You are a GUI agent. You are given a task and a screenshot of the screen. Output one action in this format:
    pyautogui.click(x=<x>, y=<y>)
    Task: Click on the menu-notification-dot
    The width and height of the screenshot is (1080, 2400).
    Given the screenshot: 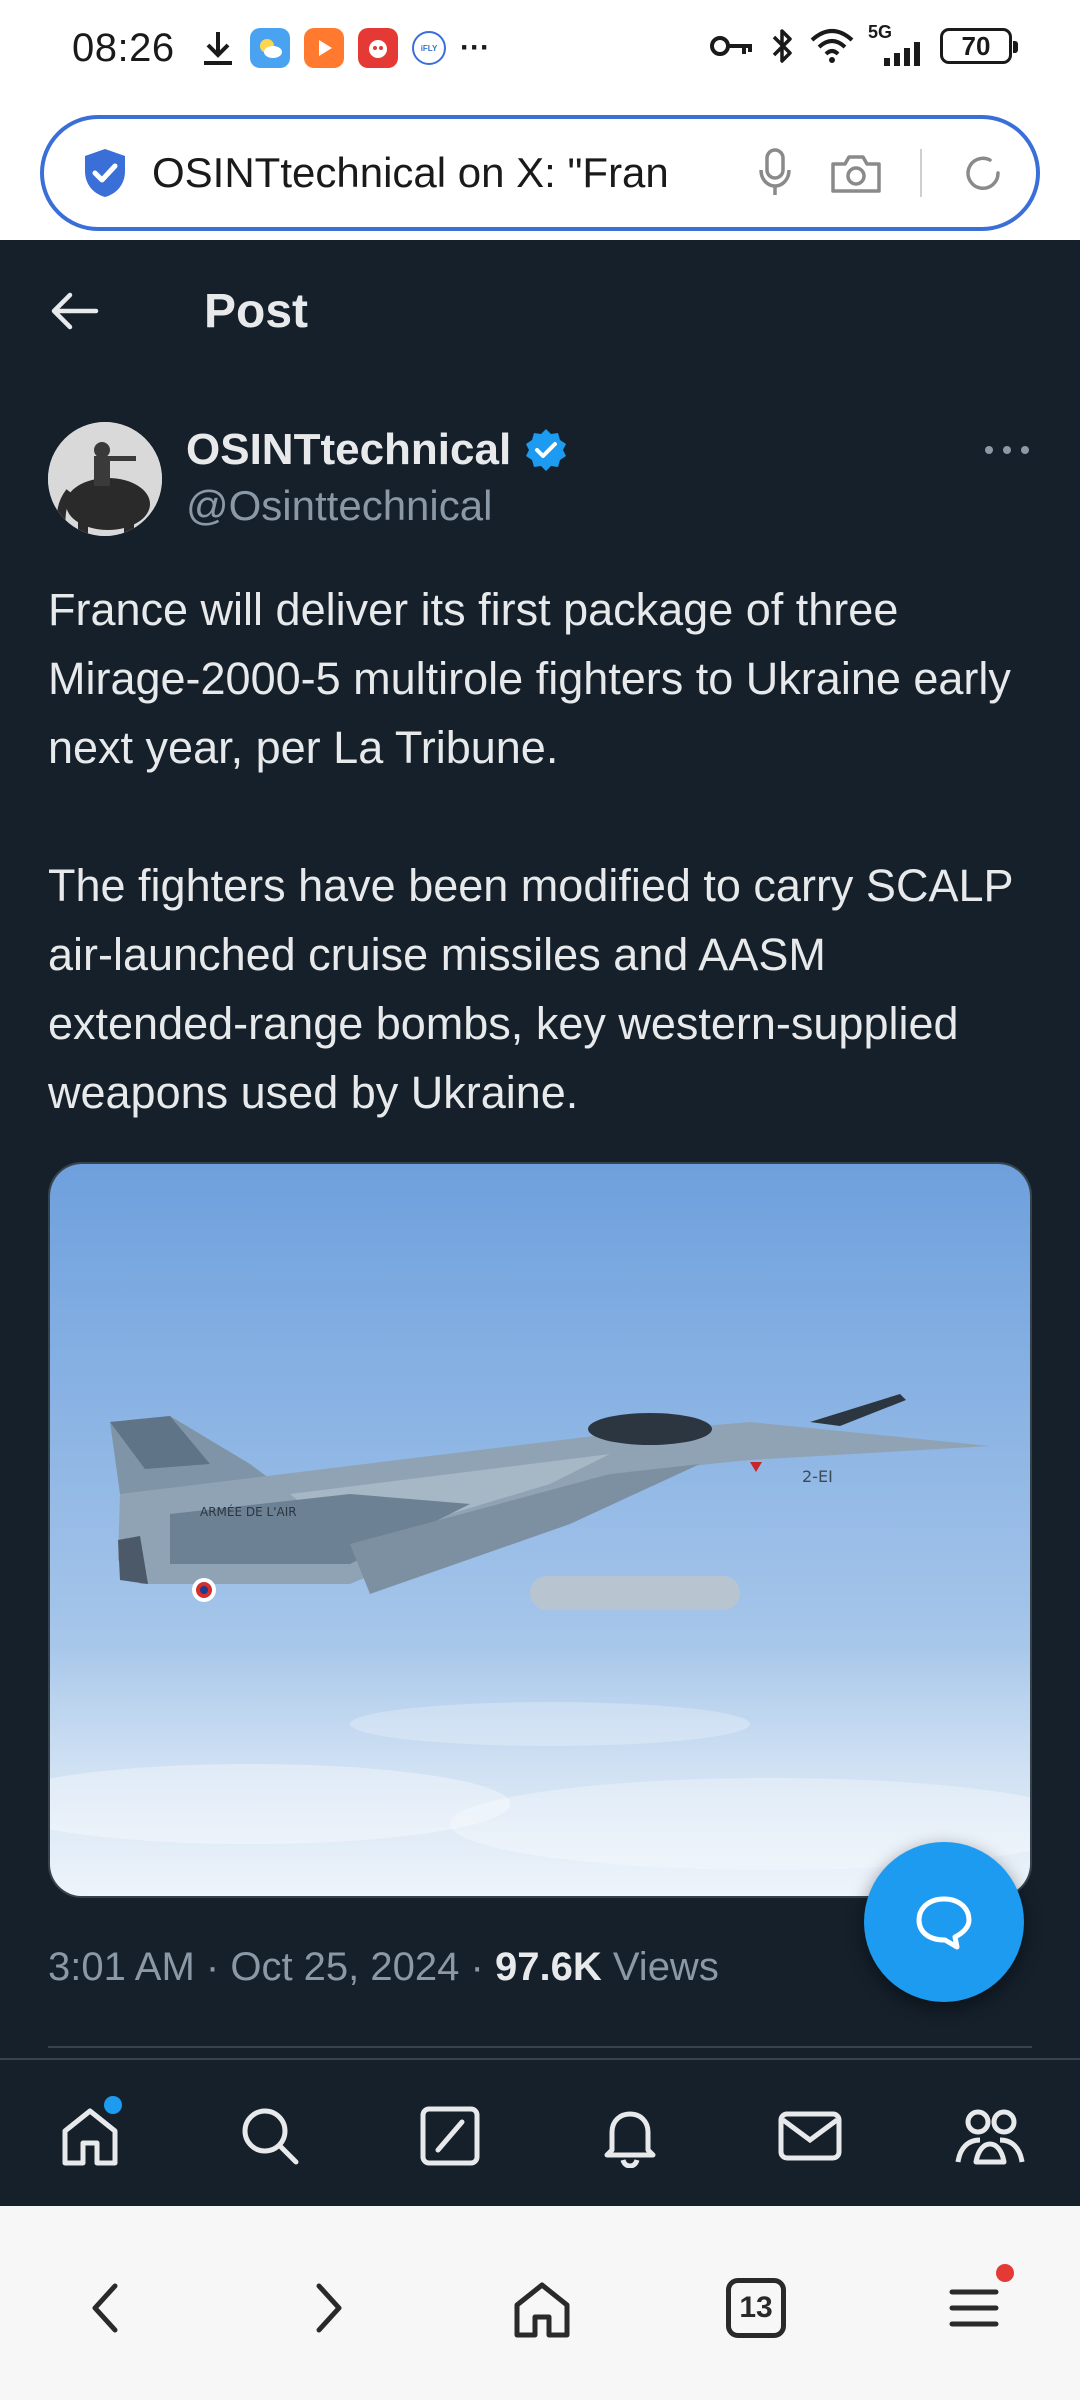 What is the action you would take?
    pyautogui.click(x=1005, y=2273)
    